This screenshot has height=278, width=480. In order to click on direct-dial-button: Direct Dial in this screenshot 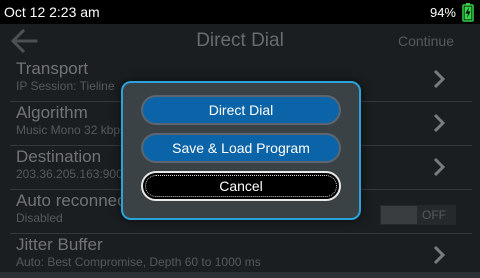, I will do `click(241, 110)`.